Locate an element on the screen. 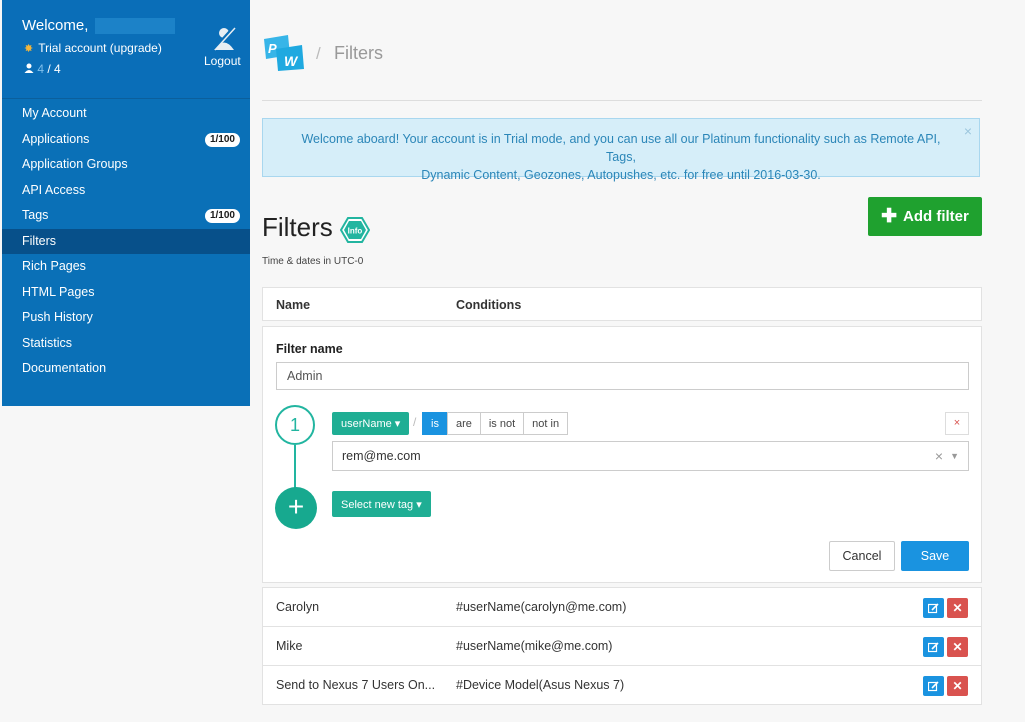 This screenshot has height=722, width=1025. sidebar-item-application-groups: Application Groups is located at coordinates (126, 165).